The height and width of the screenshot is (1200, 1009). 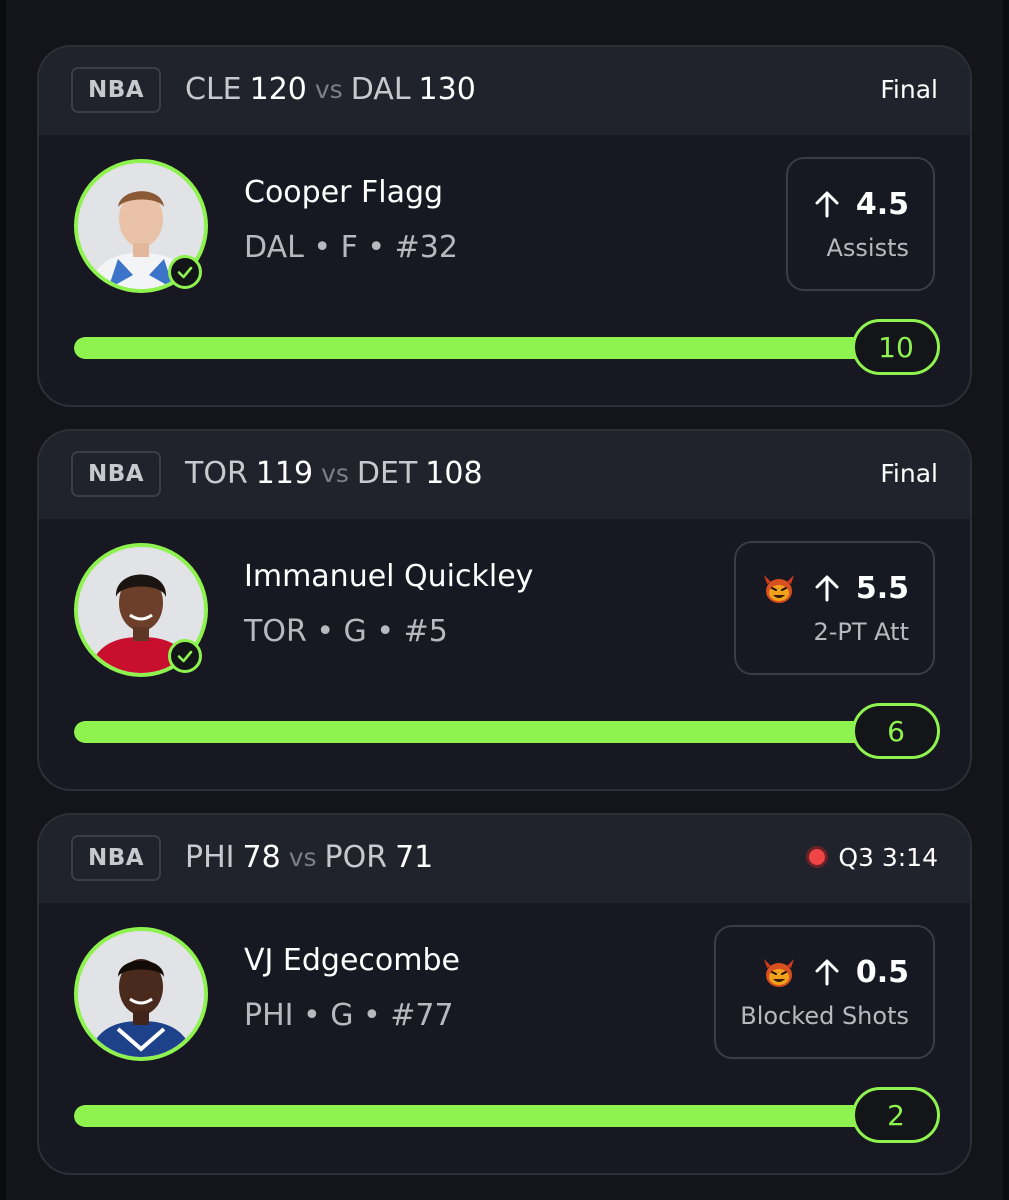 I want to click on pick-box: 0.5 Blocked Shots, so click(x=824, y=992).